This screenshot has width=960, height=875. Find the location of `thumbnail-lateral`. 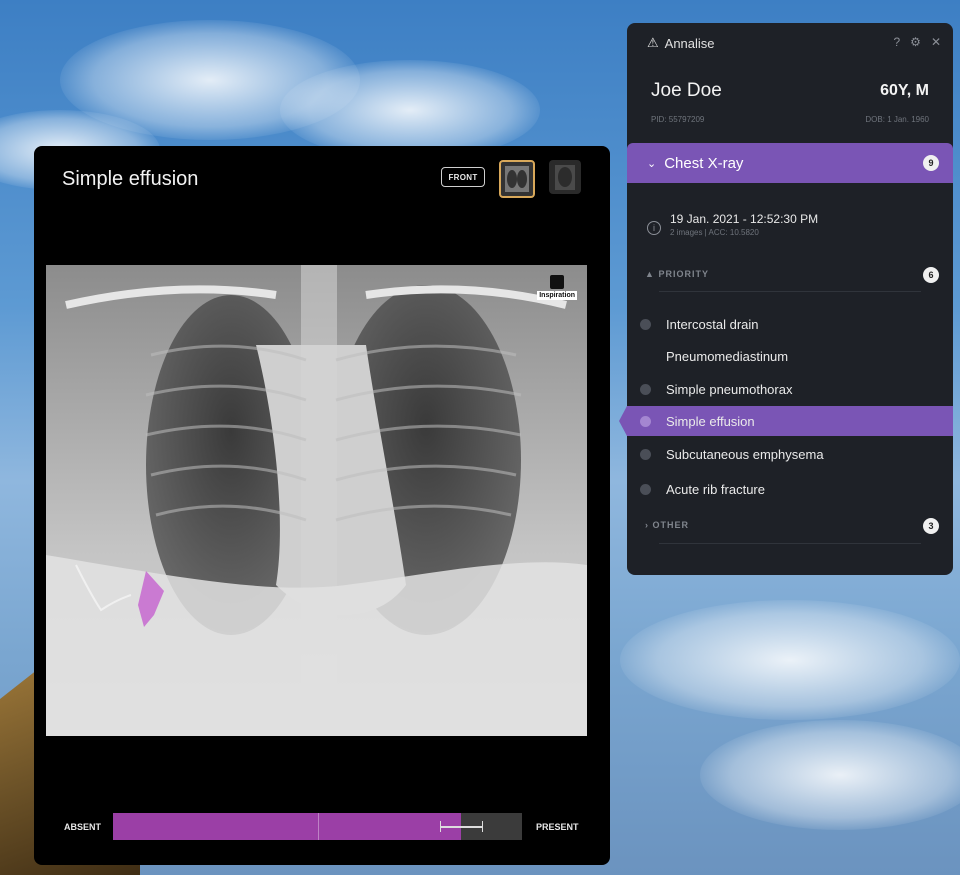

thumbnail-lateral is located at coordinates (565, 177).